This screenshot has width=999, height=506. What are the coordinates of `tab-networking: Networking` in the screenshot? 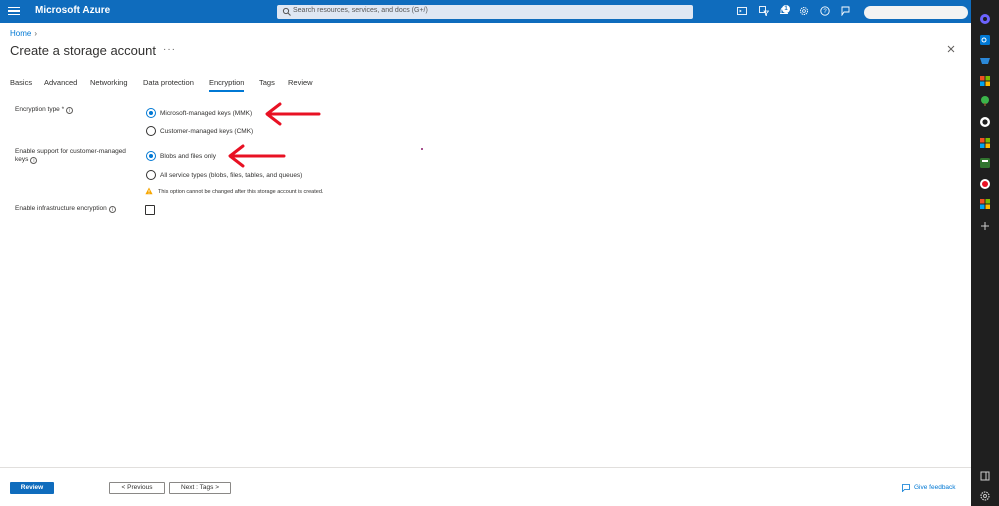 It's located at (109, 82).